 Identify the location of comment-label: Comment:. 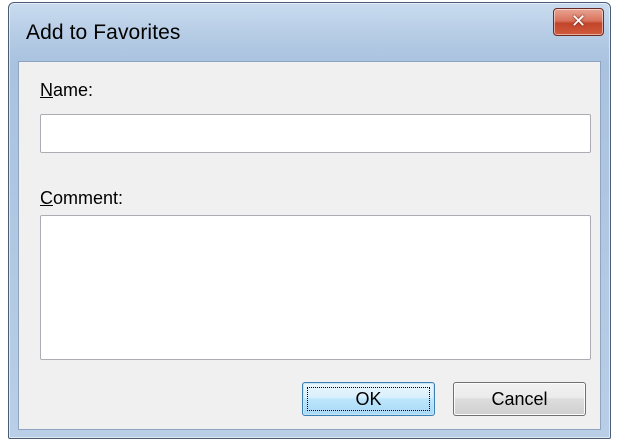
(81, 198).